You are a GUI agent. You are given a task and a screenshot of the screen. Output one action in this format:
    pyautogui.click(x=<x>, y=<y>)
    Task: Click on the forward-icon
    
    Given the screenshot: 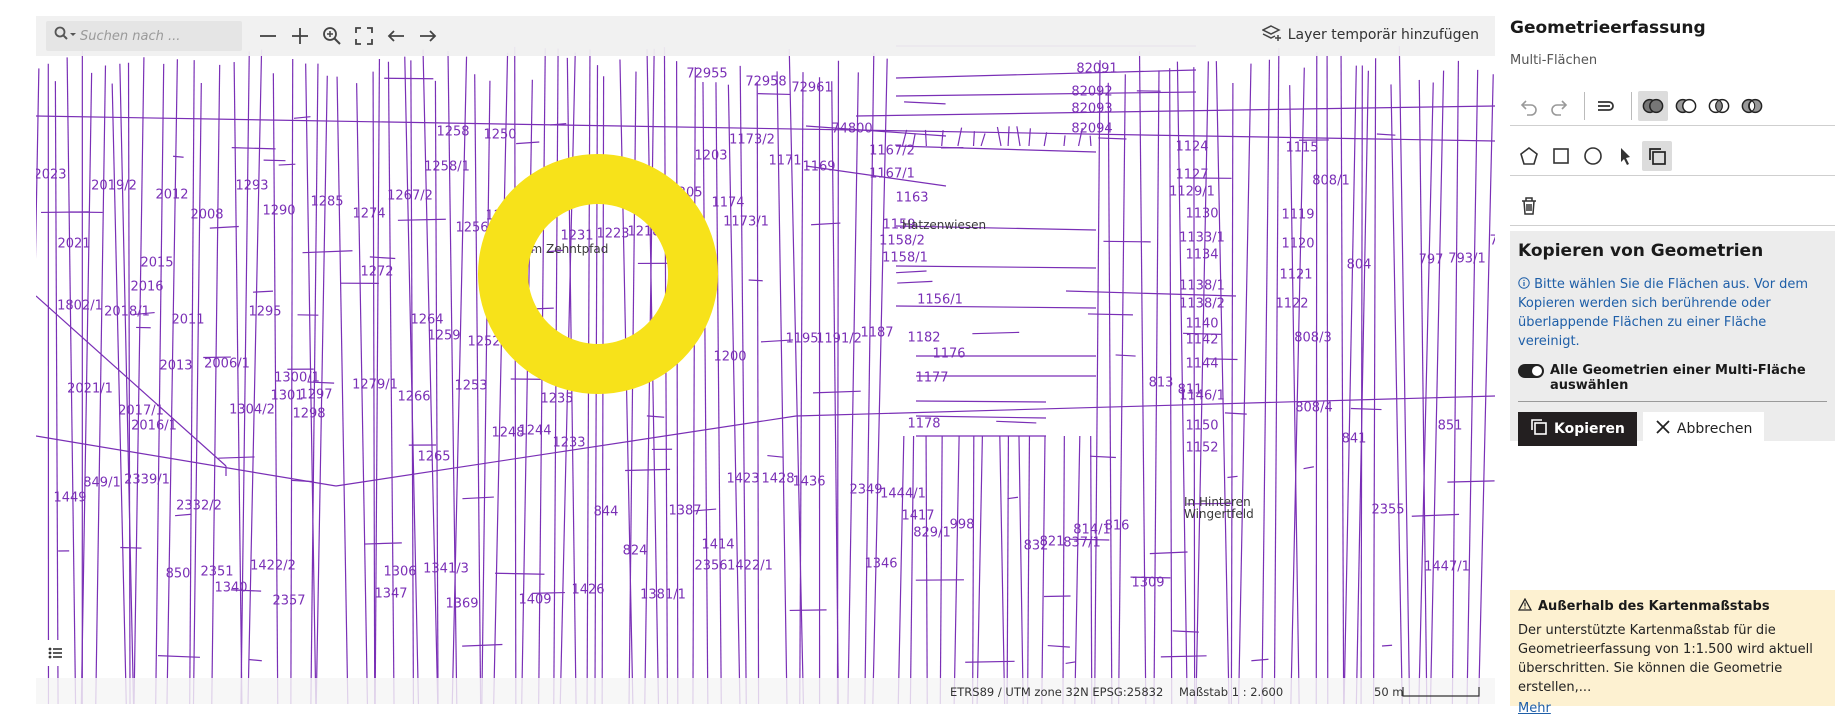 What is the action you would take?
    pyautogui.click(x=428, y=36)
    